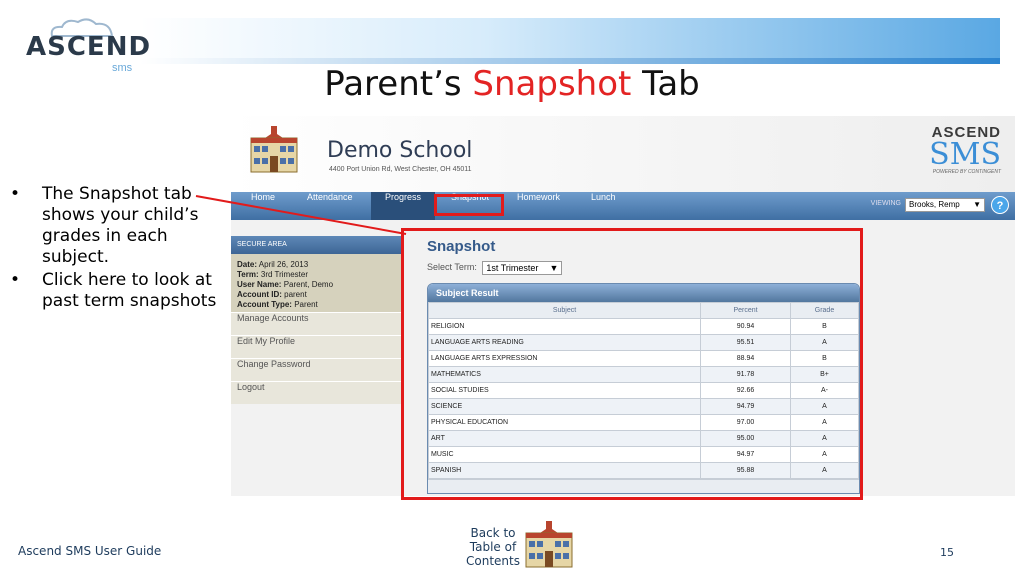  Describe the element at coordinates (524, 547) in the screenshot. I see `back-to-contents-link: Back to Table of Contents` at that location.